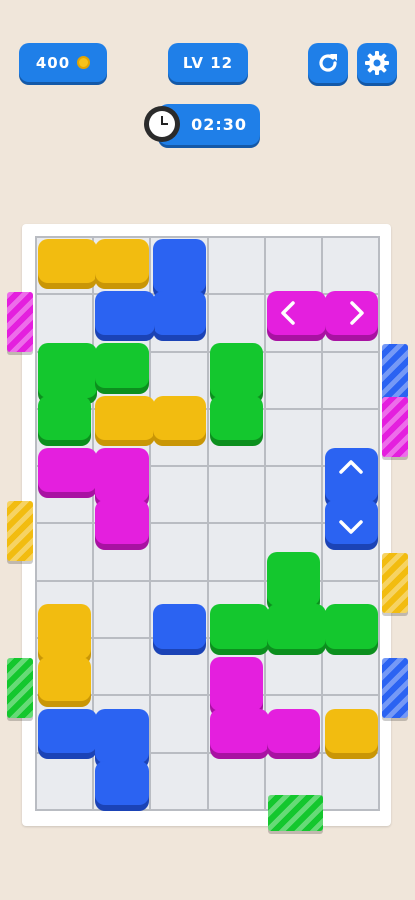 The height and width of the screenshot is (900, 415). I want to click on magenta-exit-right, so click(395, 426).